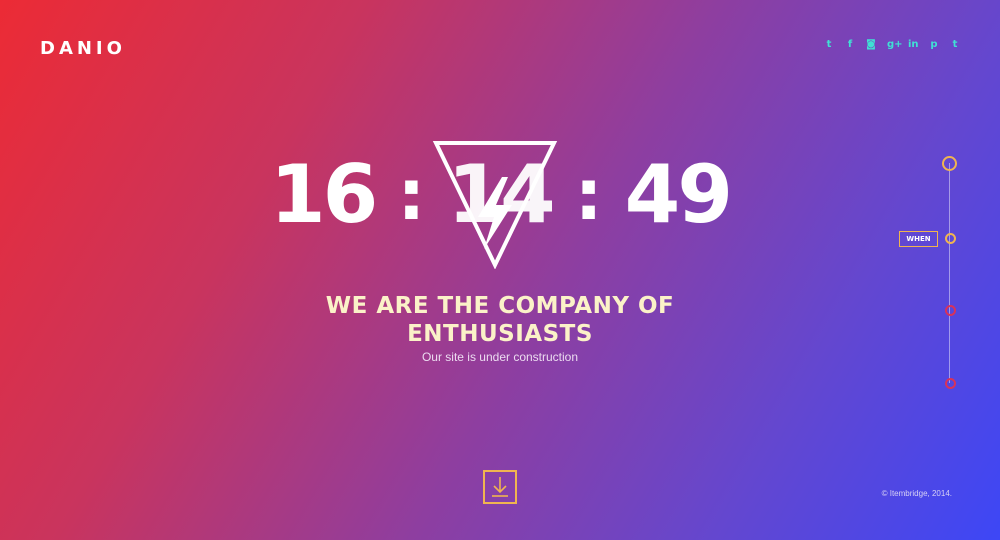  I want to click on hero-headline: WE ARE THE COMPANY OF ENTHUSIASTS, so click(500, 320).